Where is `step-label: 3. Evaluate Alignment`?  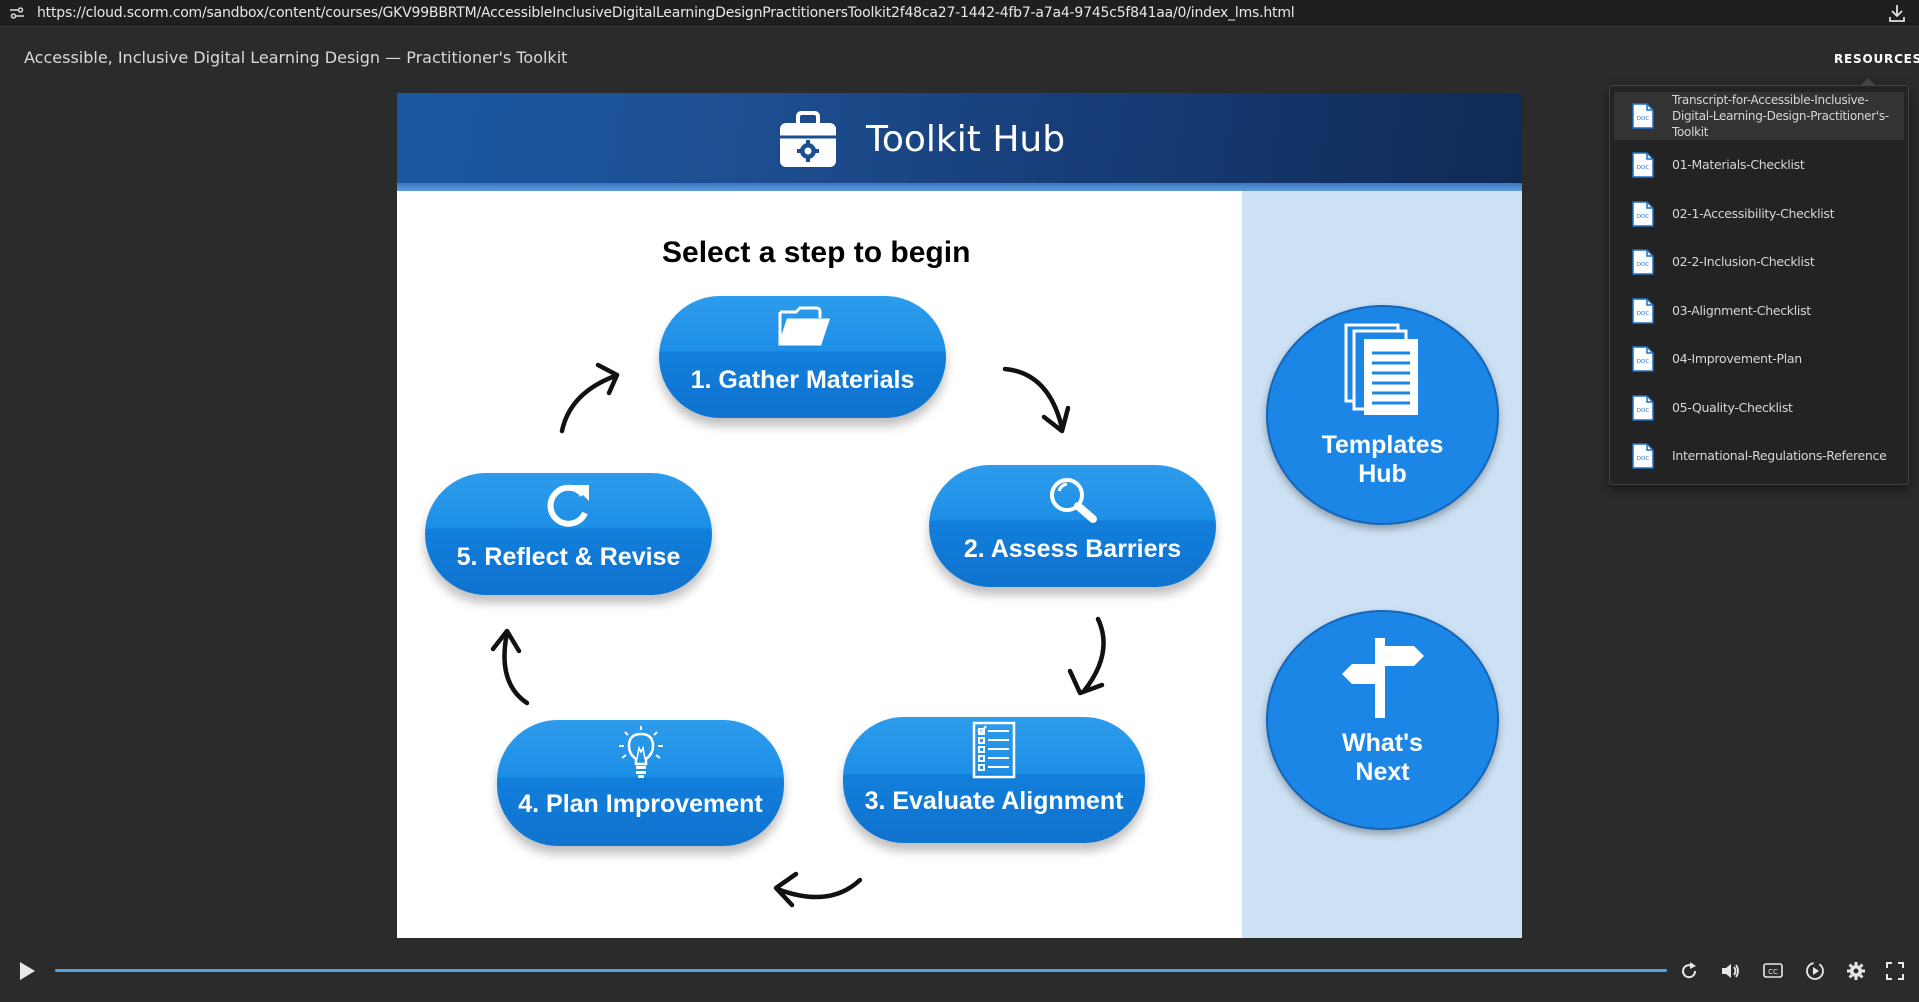
step-label: 3. Evaluate Alignment is located at coordinates (994, 801).